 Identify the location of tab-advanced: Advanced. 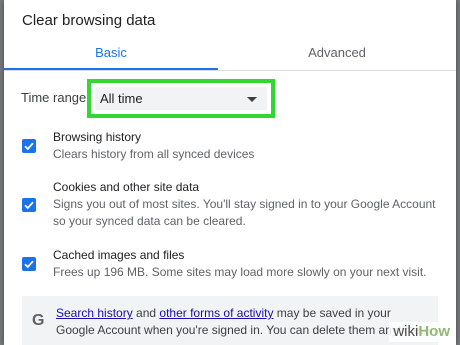
(337, 54).